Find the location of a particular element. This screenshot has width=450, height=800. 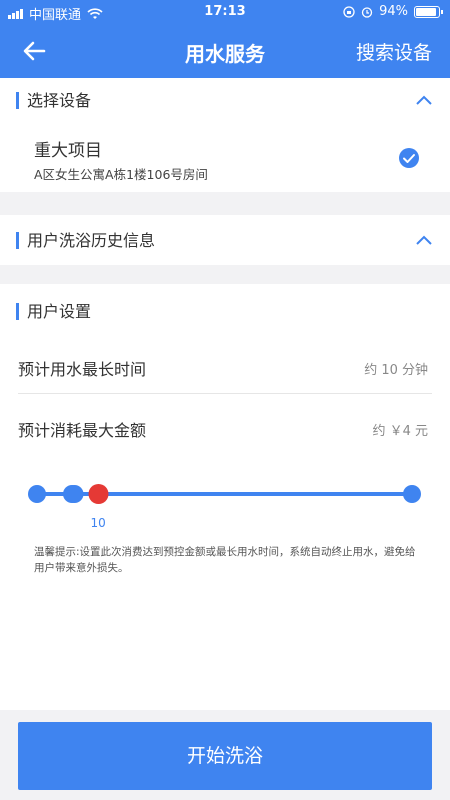

max-time-value: 约 10 分钟 is located at coordinates (396, 370).